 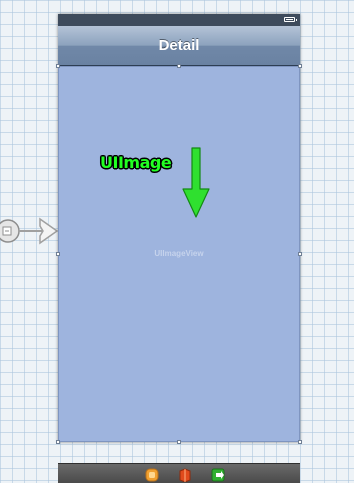 I want to click on resize-handle-bottom-left, so click(x=58, y=442).